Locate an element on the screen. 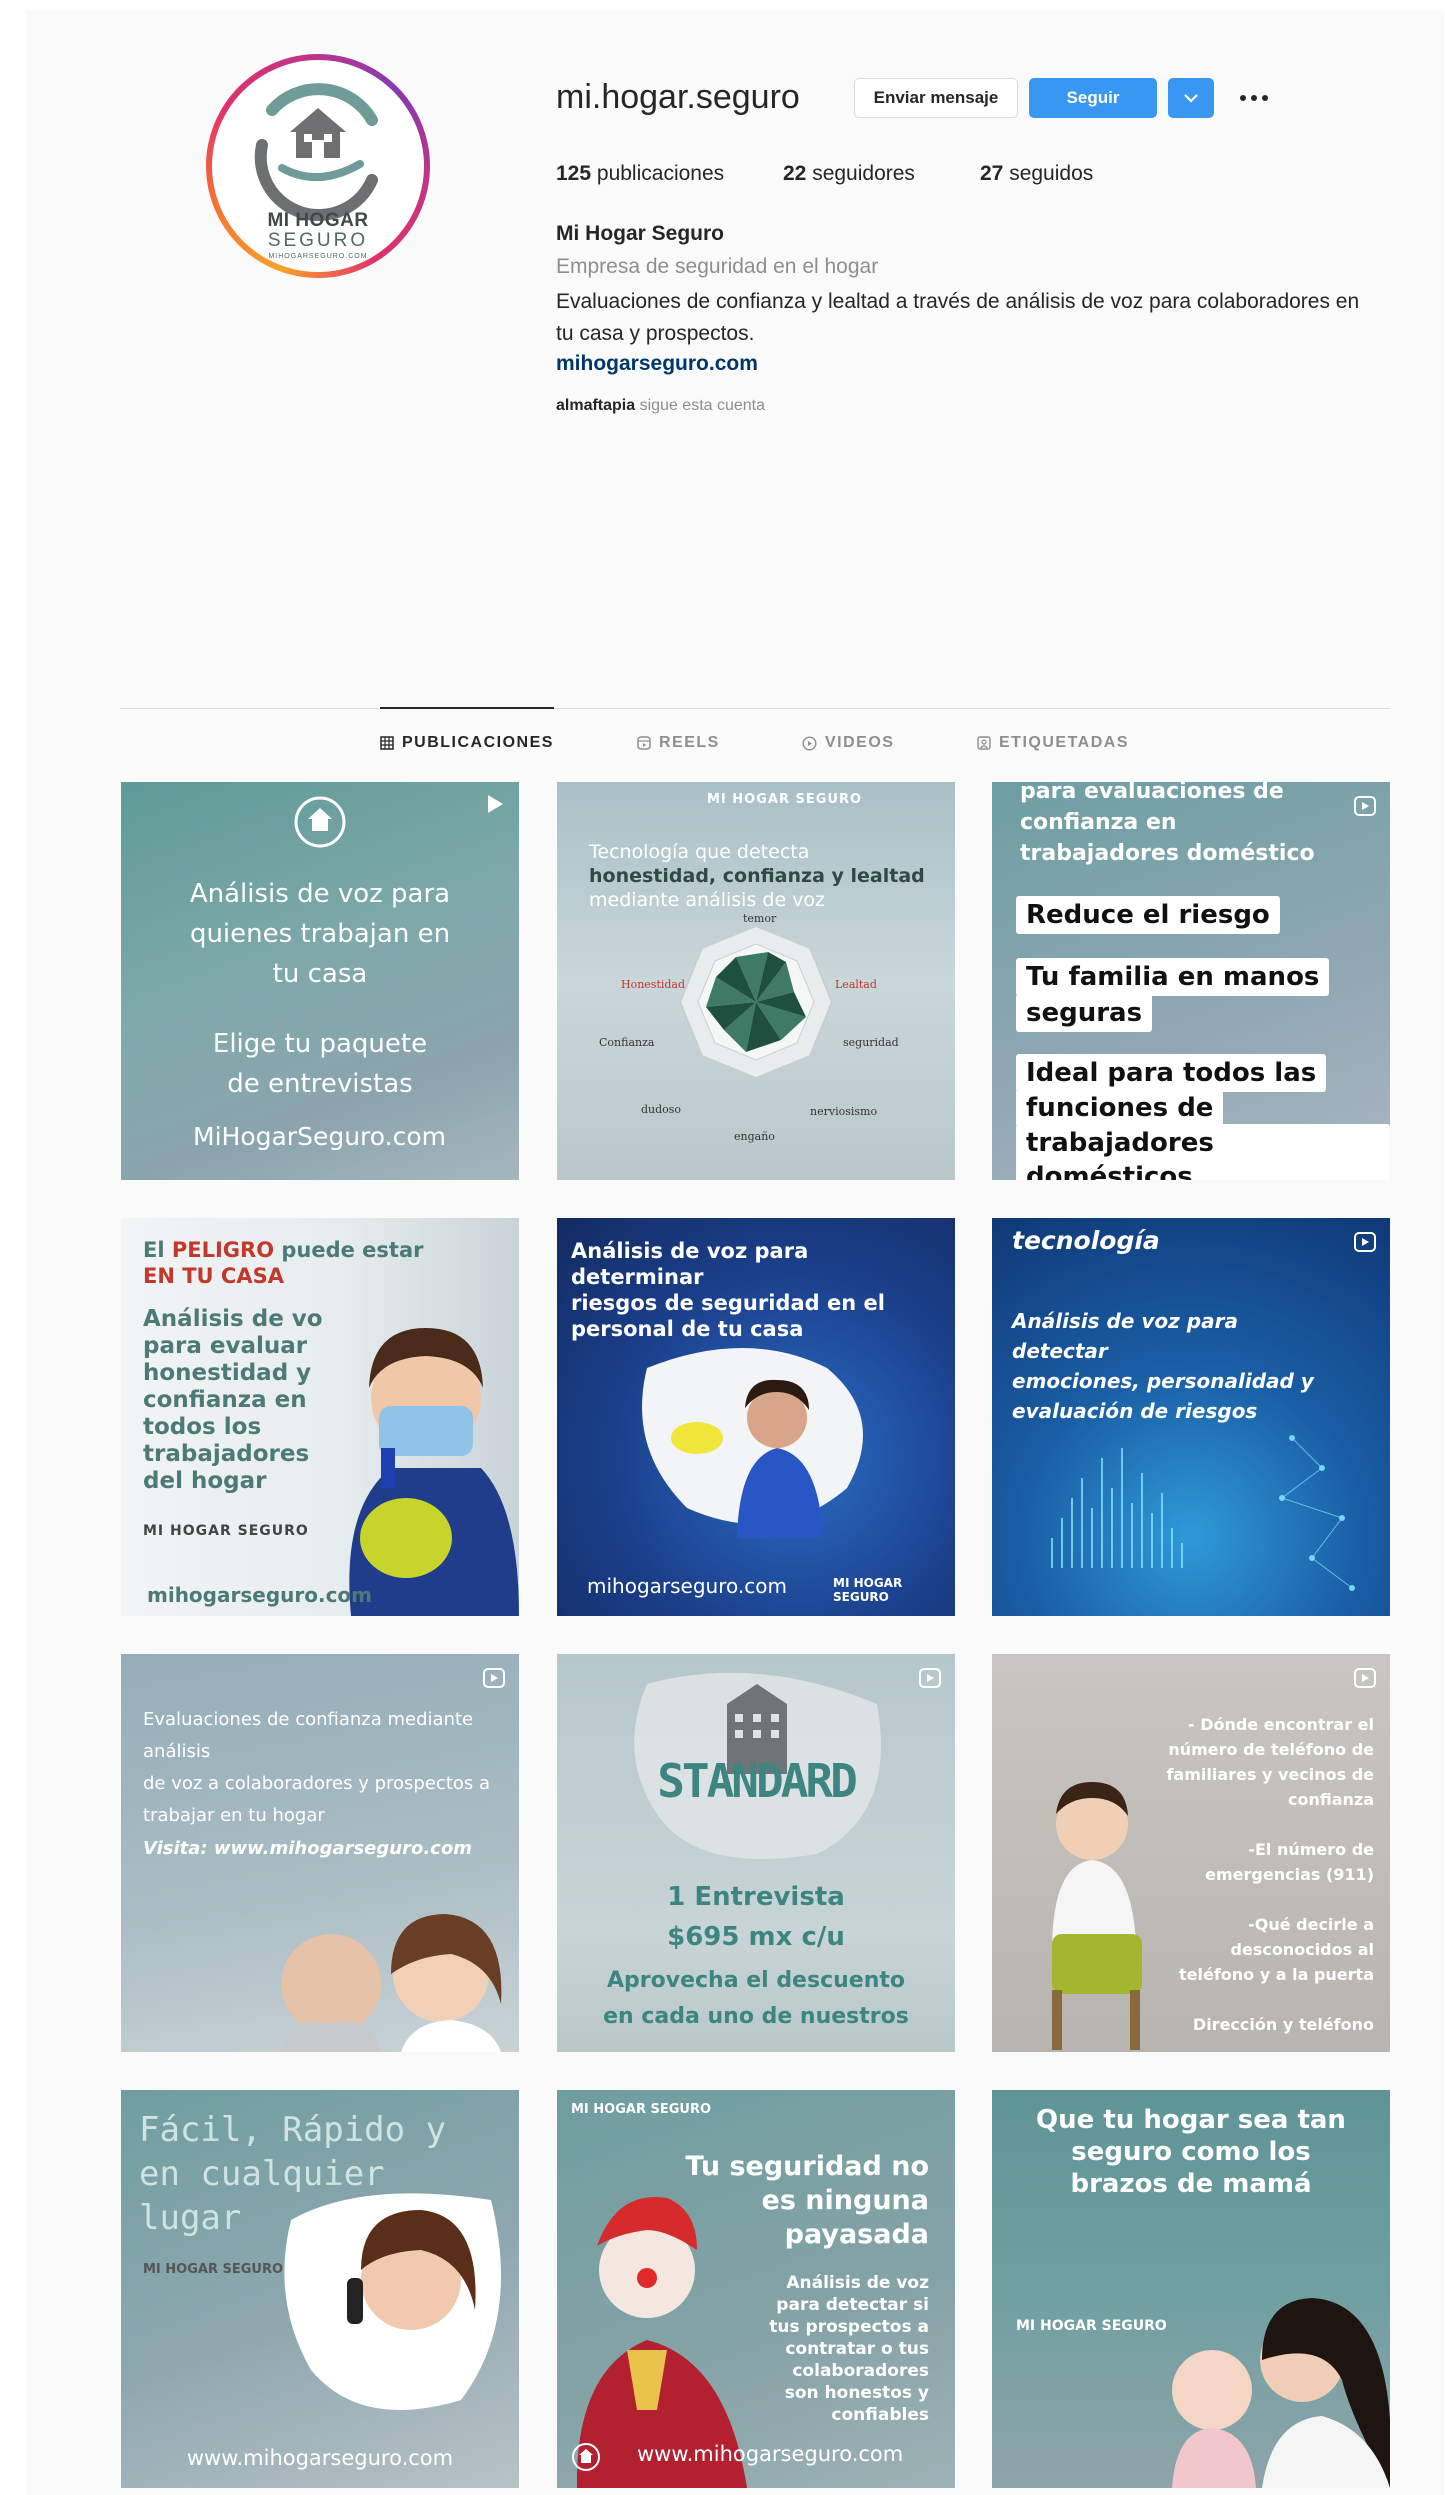  post-9-line: - Dónde encontrar el is located at coordinates (1281, 1724).